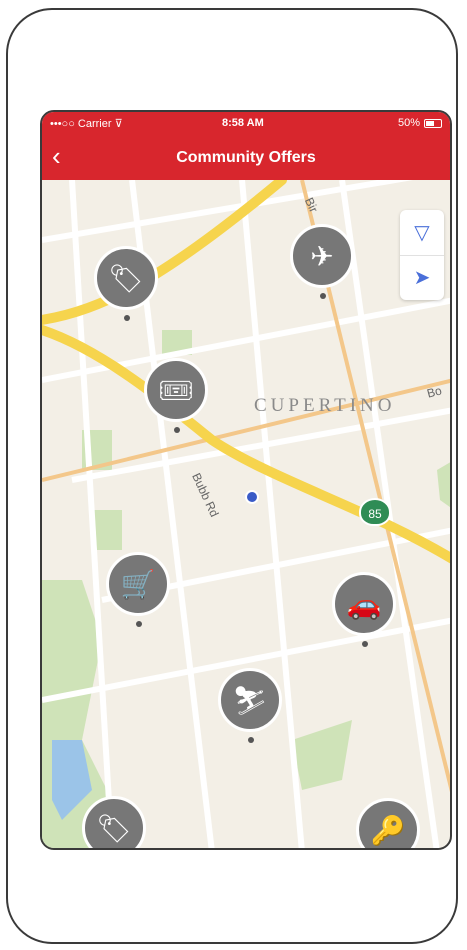 The height and width of the screenshot is (950, 467). I want to click on carrier-label: •••○○ Carrier ⊽, so click(86, 124).